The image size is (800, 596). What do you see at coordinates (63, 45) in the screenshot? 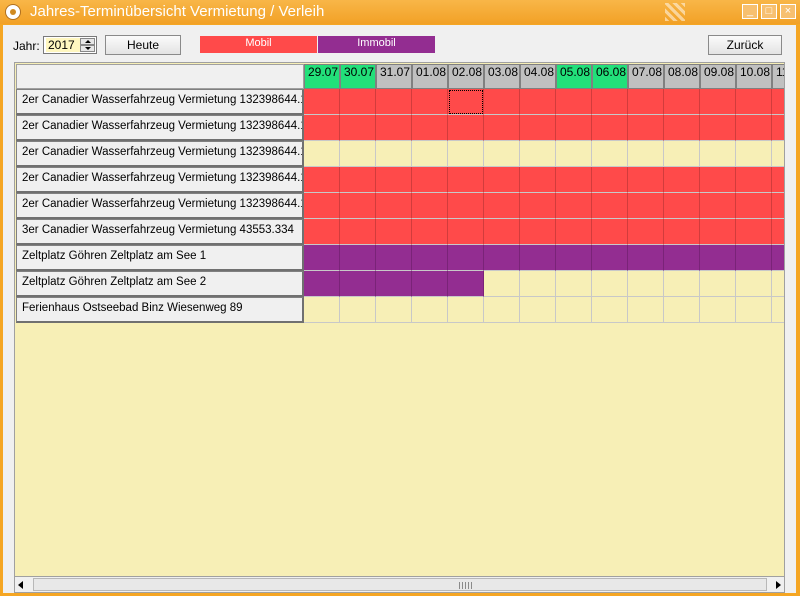
I see `year-input` at bounding box center [63, 45].